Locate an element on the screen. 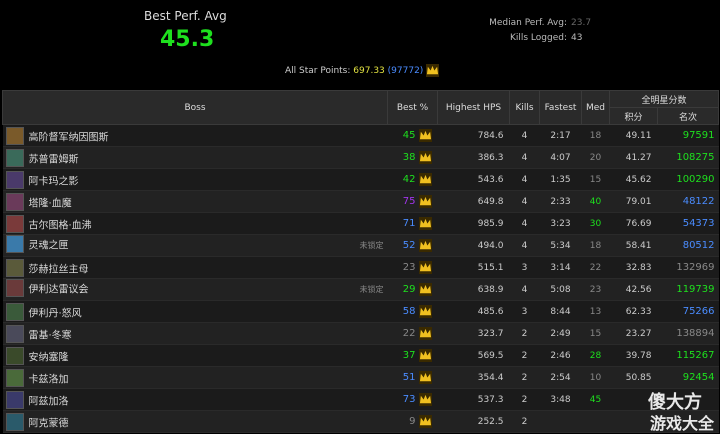 The height and width of the screenshot is (434, 720). boss-name: 伊利达雷议会 is located at coordinates (59, 290).